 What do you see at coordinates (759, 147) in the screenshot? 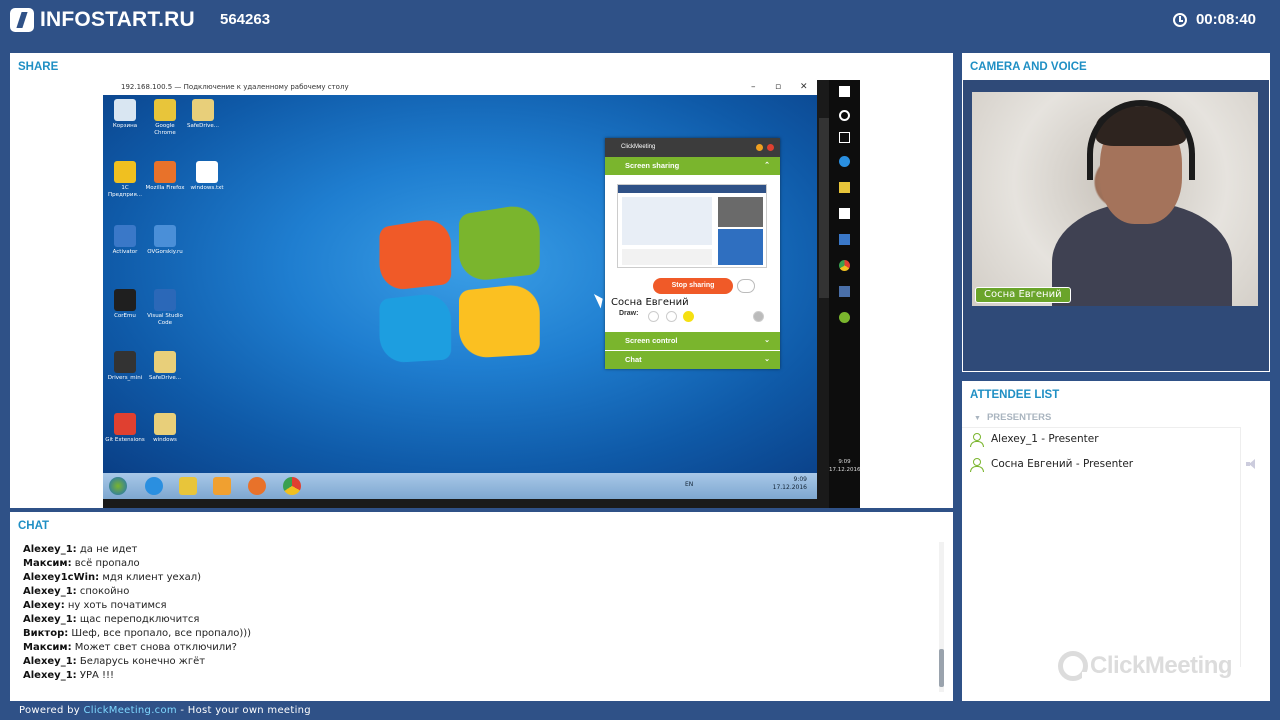
I see `minimize-icon` at bounding box center [759, 147].